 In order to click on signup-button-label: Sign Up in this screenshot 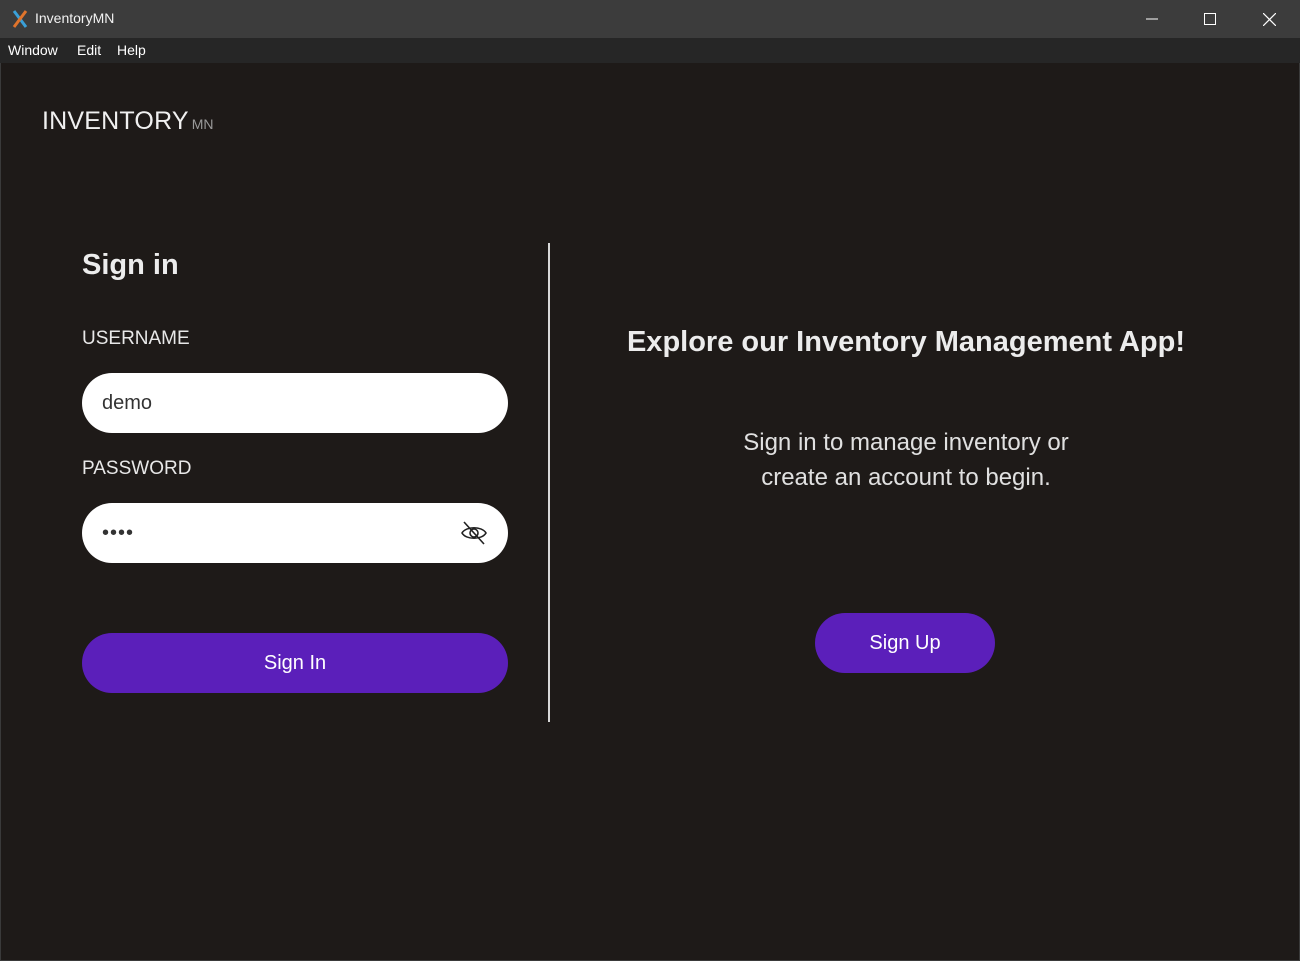, I will do `click(905, 642)`.